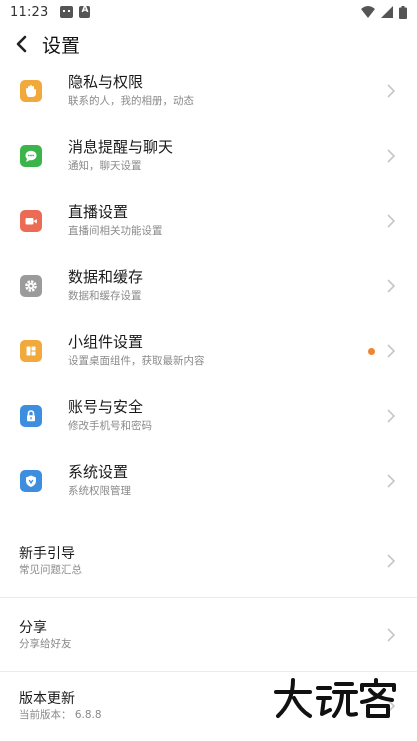 This screenshot has height=741, width=417. Describe the element at coordinates (105, 296) in the screenshot. I see `settings-item-subtitle: 数据和缓存设置` at that location.